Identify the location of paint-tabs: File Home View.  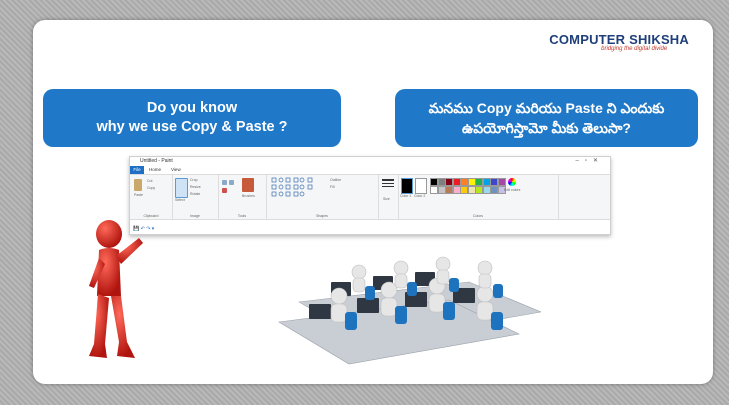
(370, 170).